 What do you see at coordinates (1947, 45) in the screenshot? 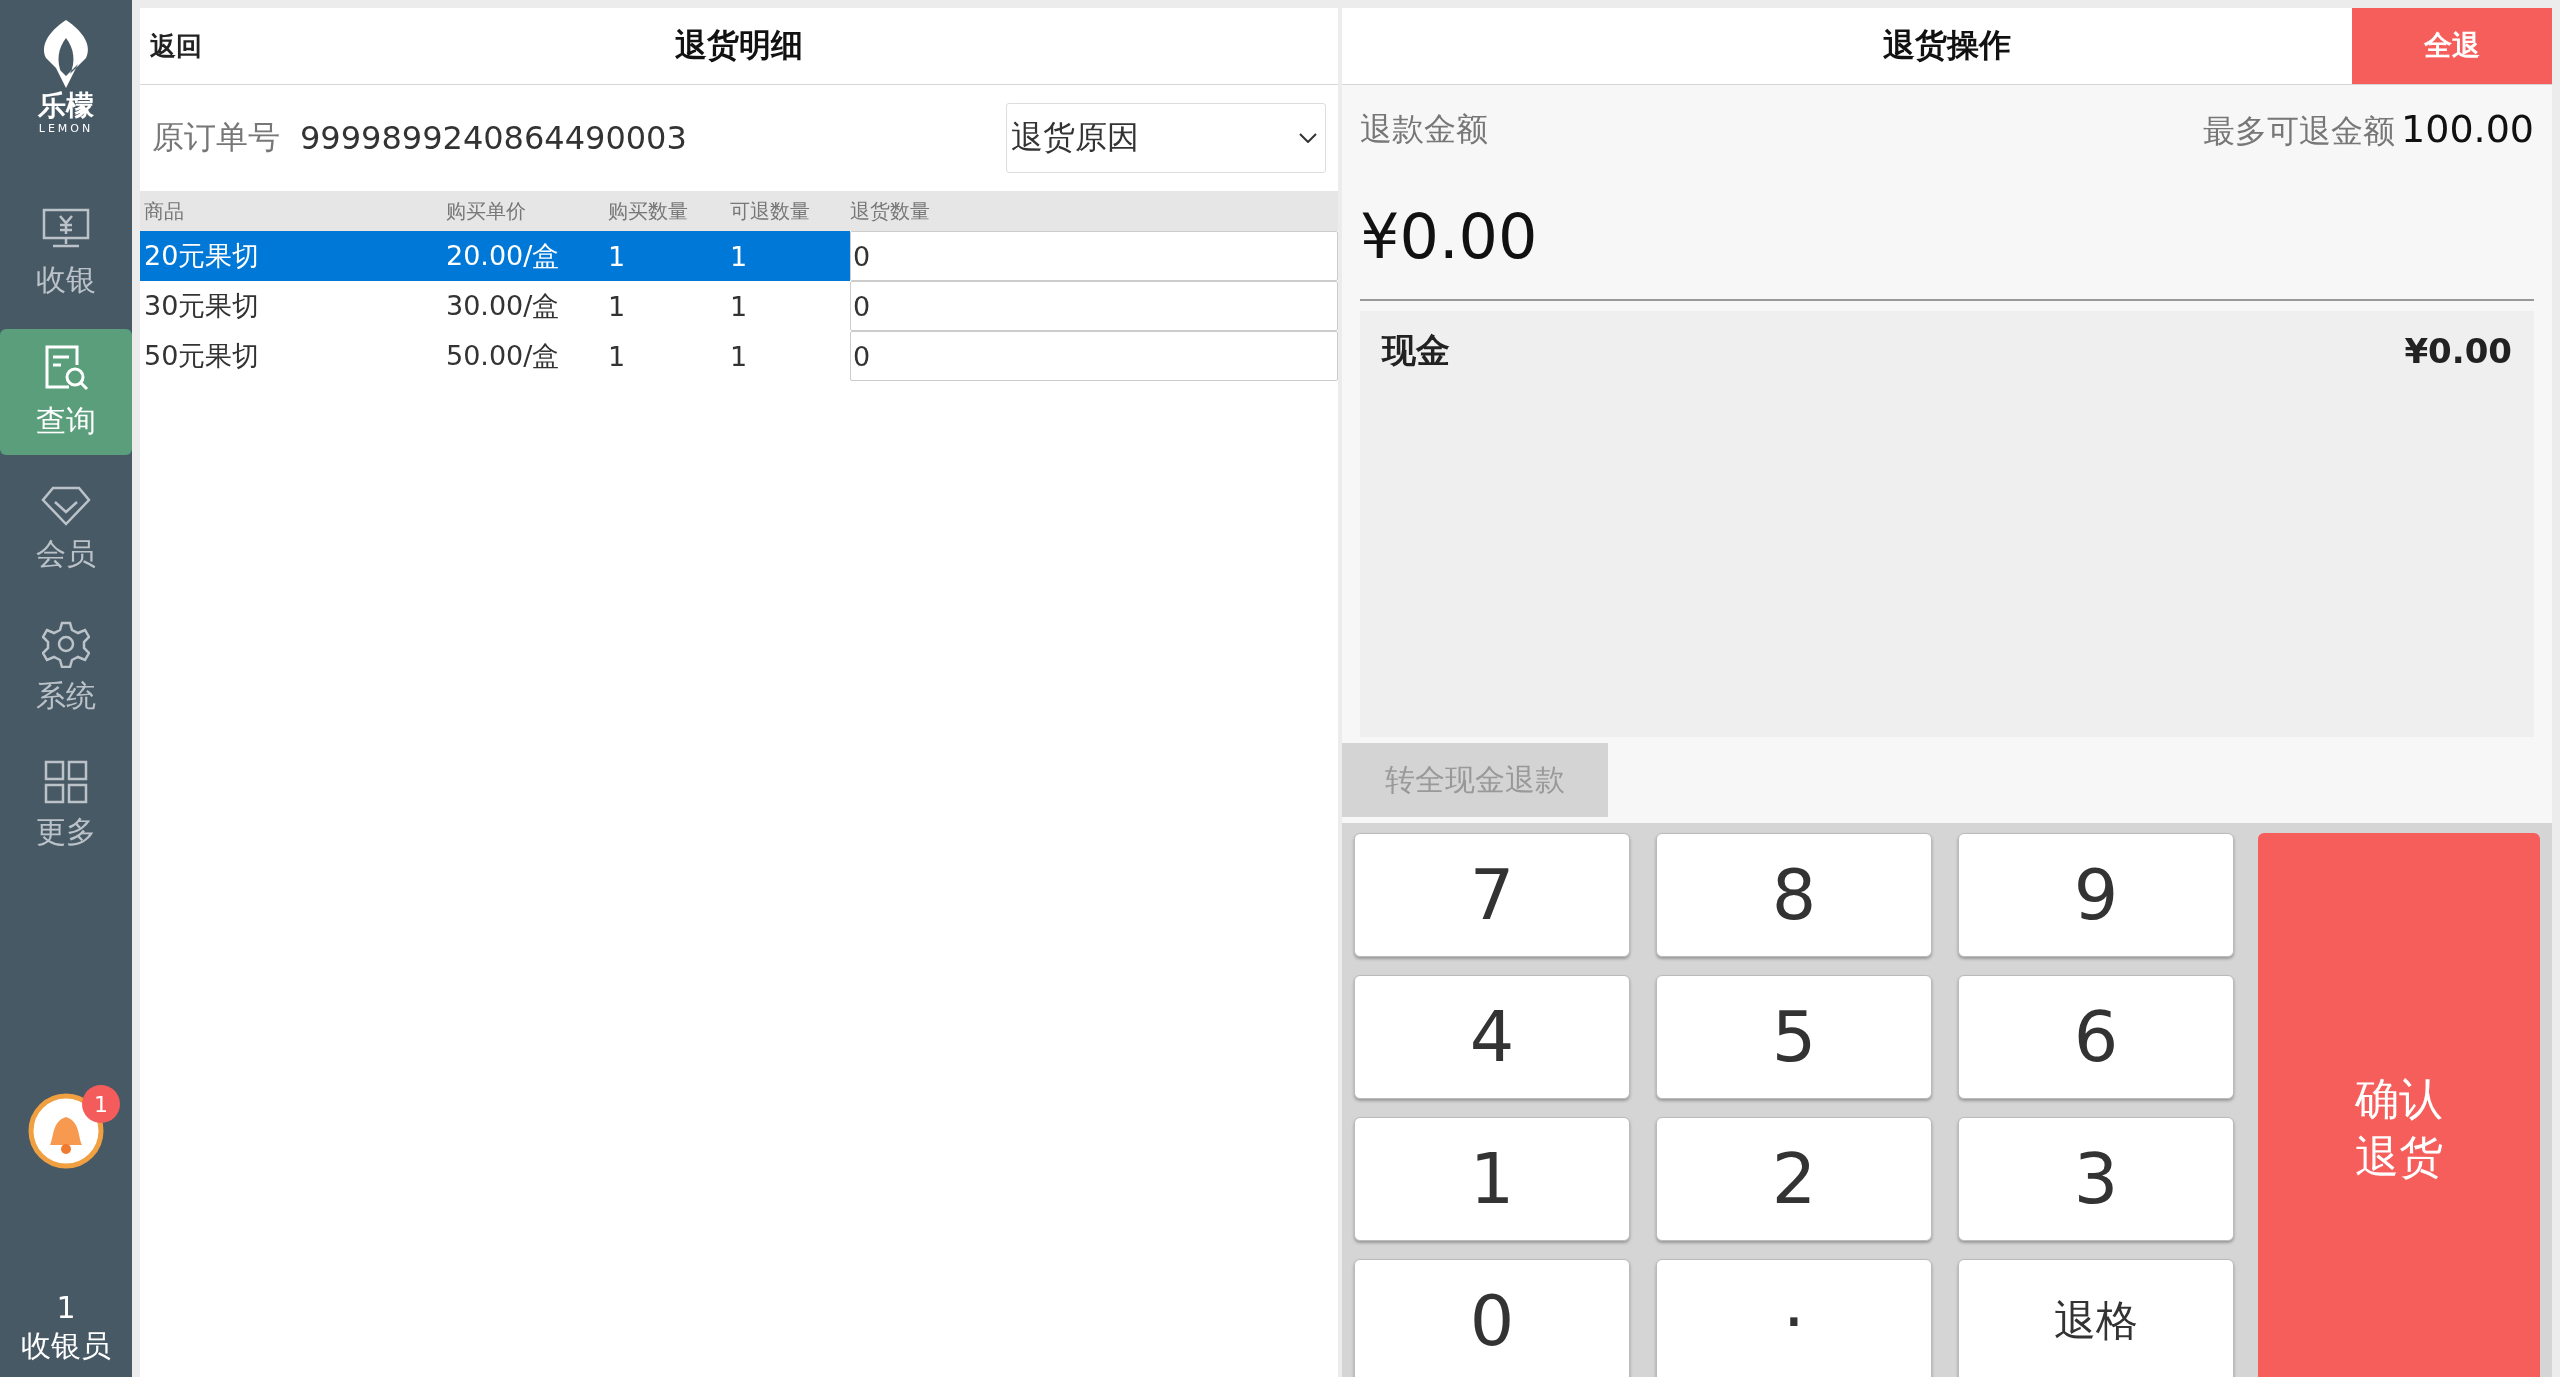
I see `panel-title: 退货操作` at bounding box center [1947, 45].